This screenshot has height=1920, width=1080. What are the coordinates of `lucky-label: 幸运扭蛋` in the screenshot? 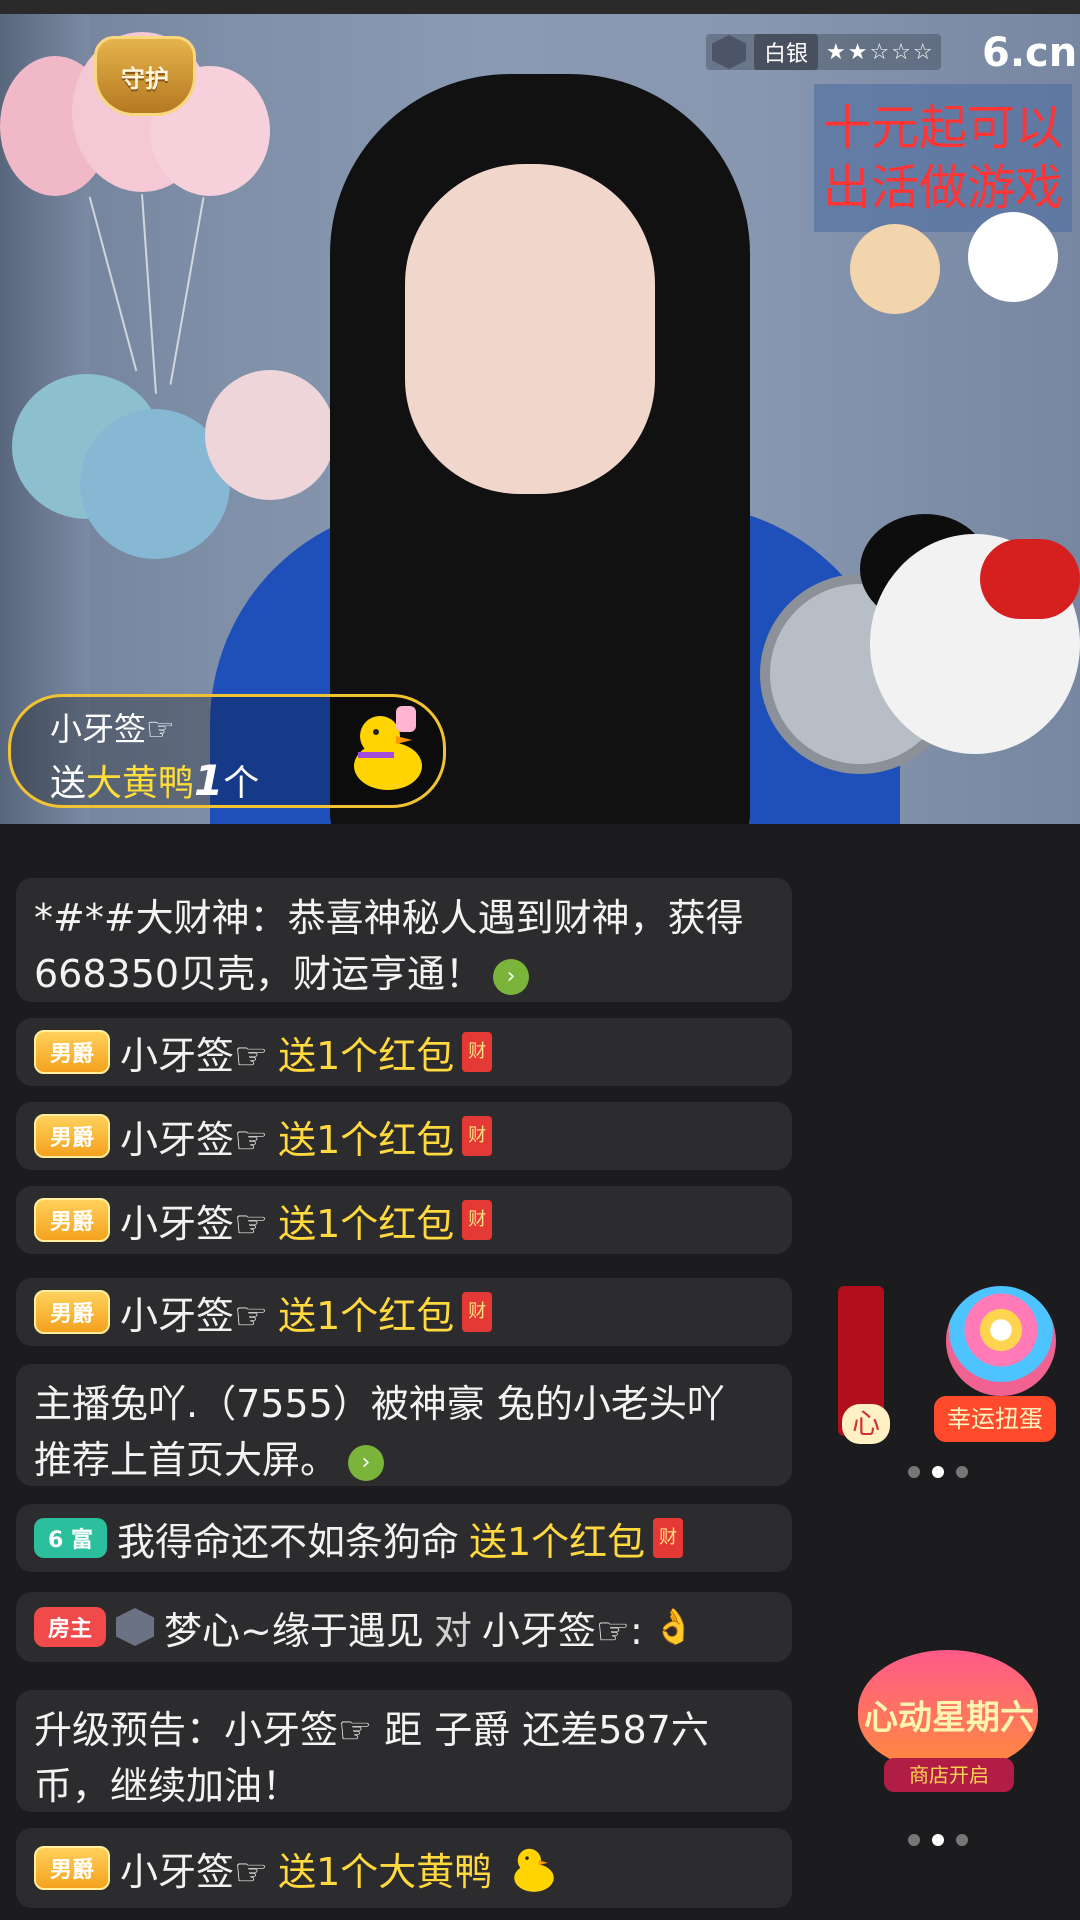 It's located at (995, 1419).